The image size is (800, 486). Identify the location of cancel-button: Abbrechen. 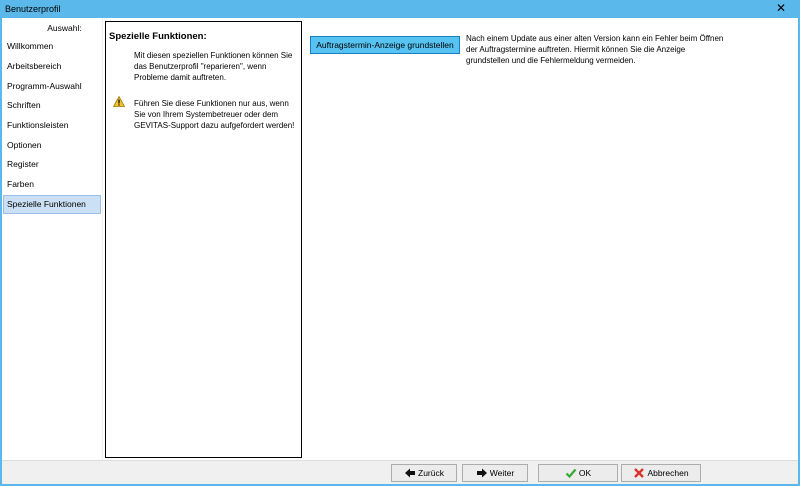
(661, 473).